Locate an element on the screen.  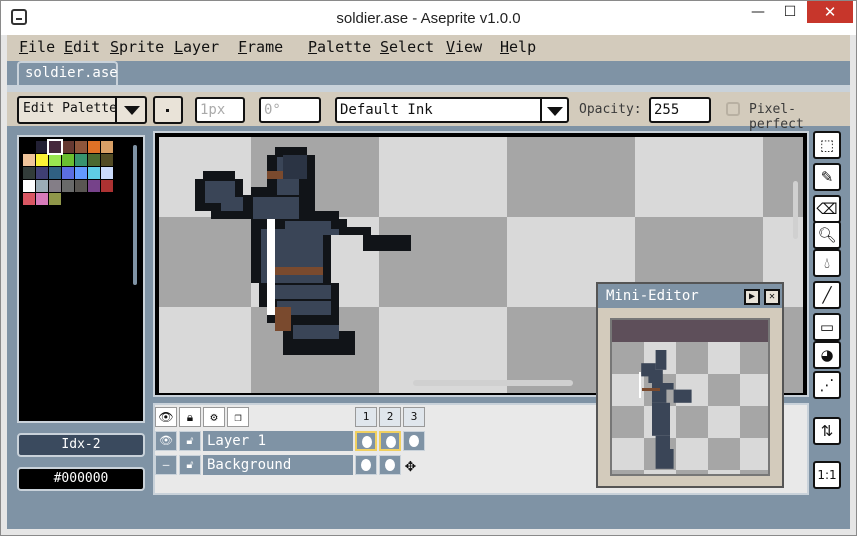
tool-zoom: 🔍︎ is located at coordinates (827, 235).